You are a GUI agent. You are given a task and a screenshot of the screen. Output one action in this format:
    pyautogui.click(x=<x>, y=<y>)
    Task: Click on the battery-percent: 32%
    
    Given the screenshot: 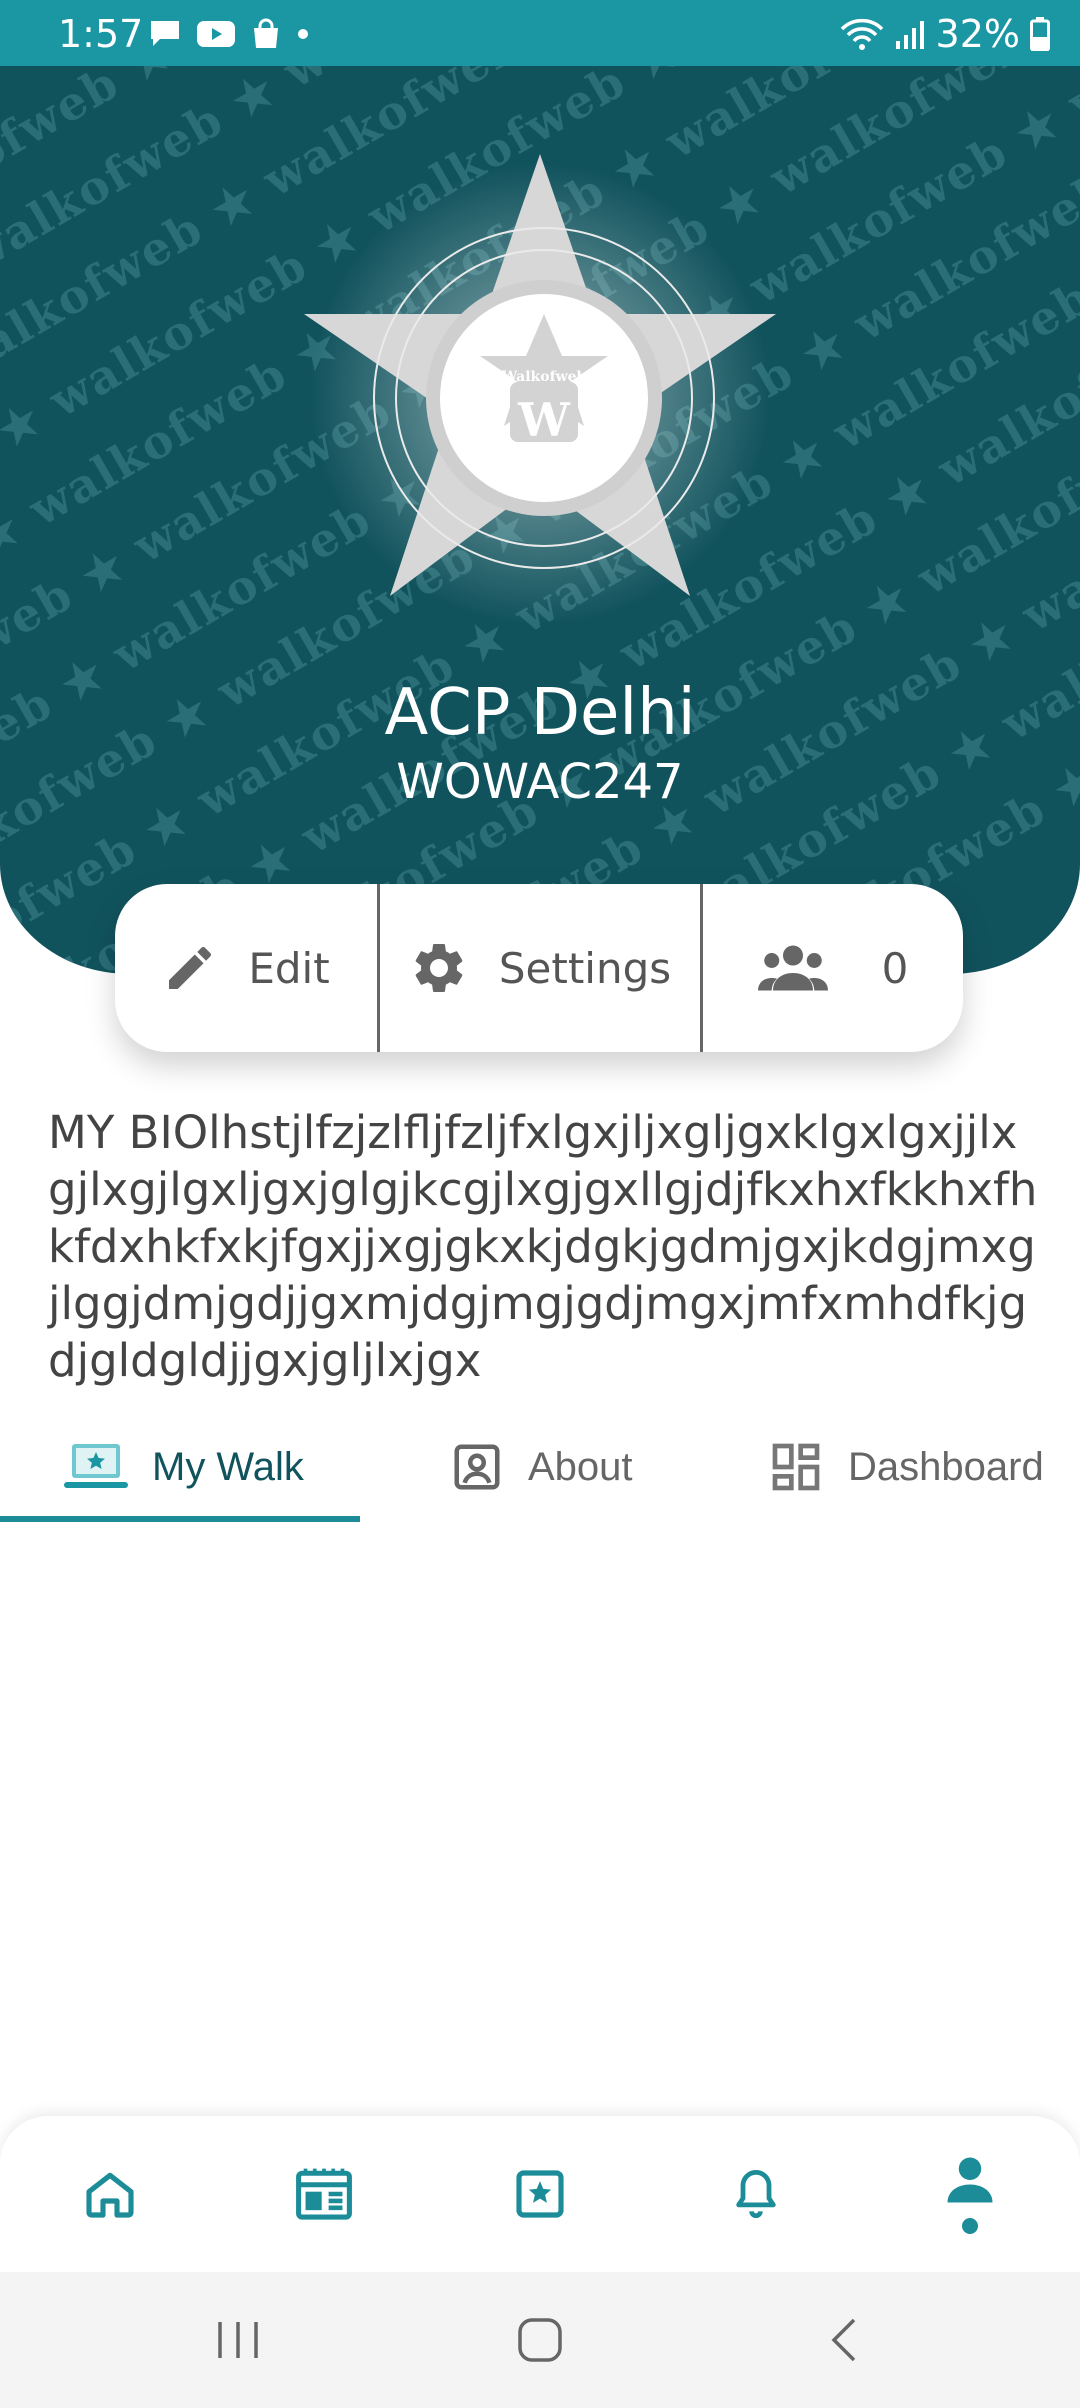 What is the action you would take?
    pyautogui.click(x=977, y=34)
    